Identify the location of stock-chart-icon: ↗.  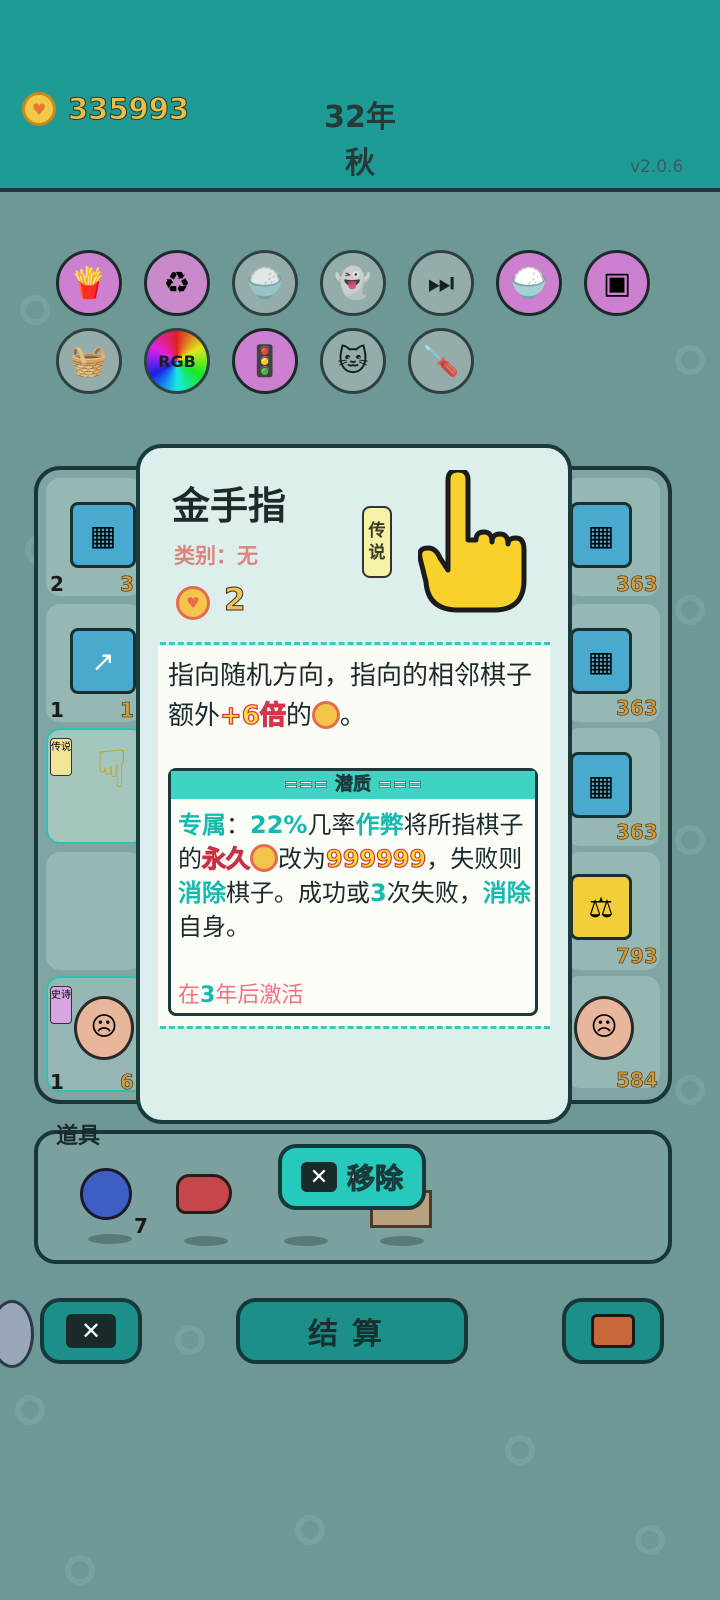
(103, 661).